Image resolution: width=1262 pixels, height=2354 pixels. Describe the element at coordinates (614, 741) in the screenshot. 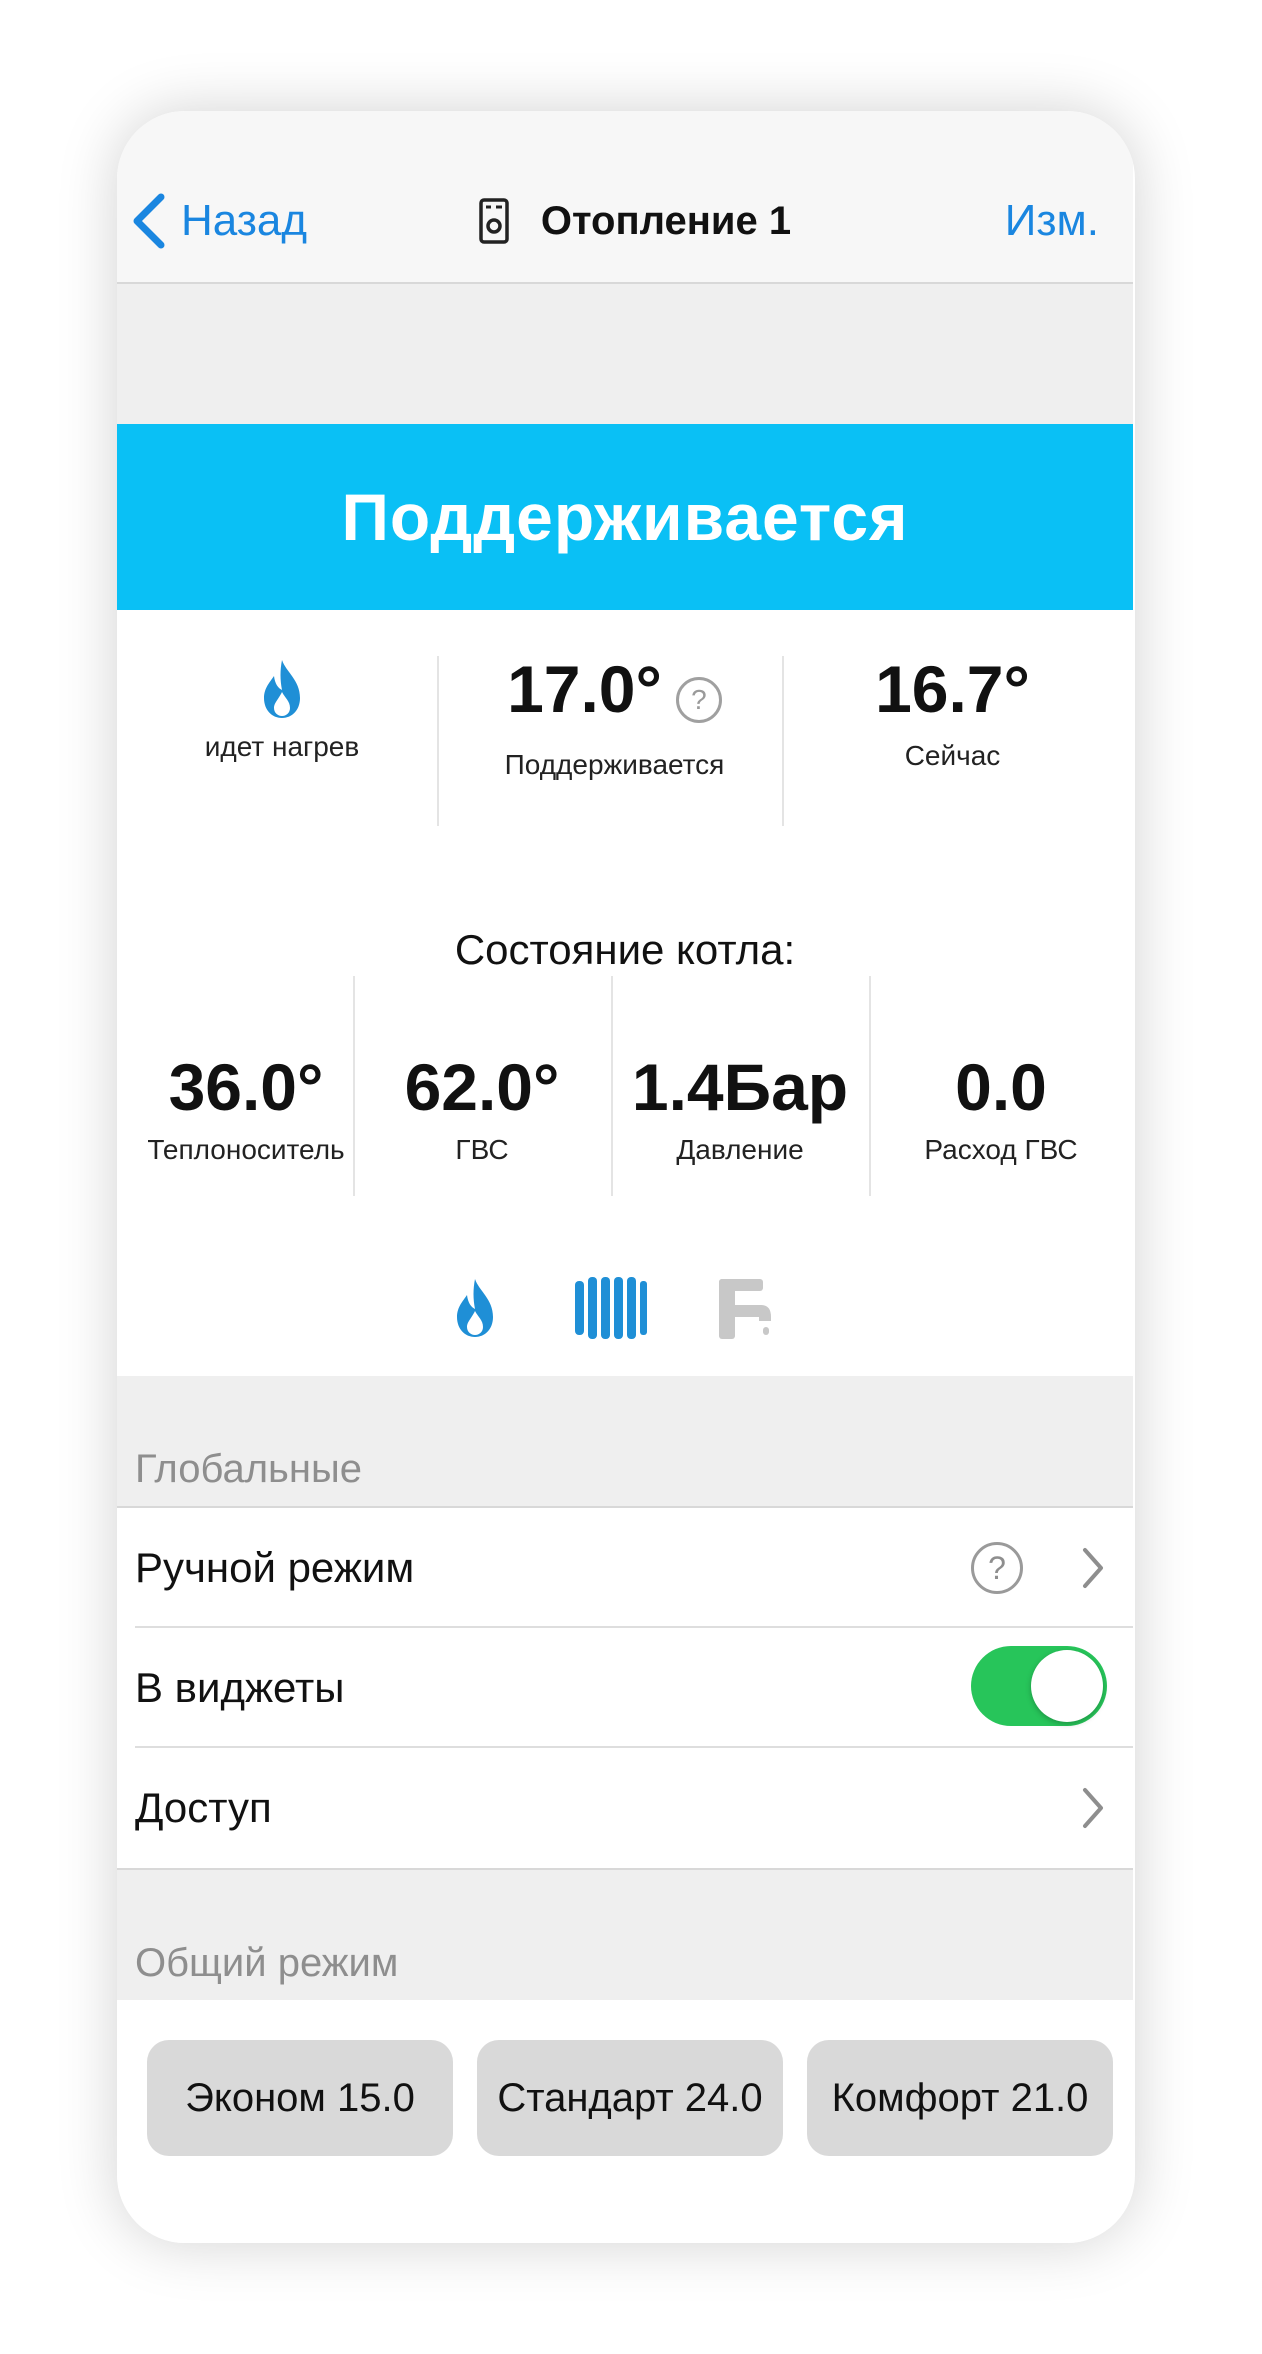

I see `target-temperature: 17.0°? Поддерживается` at that location.